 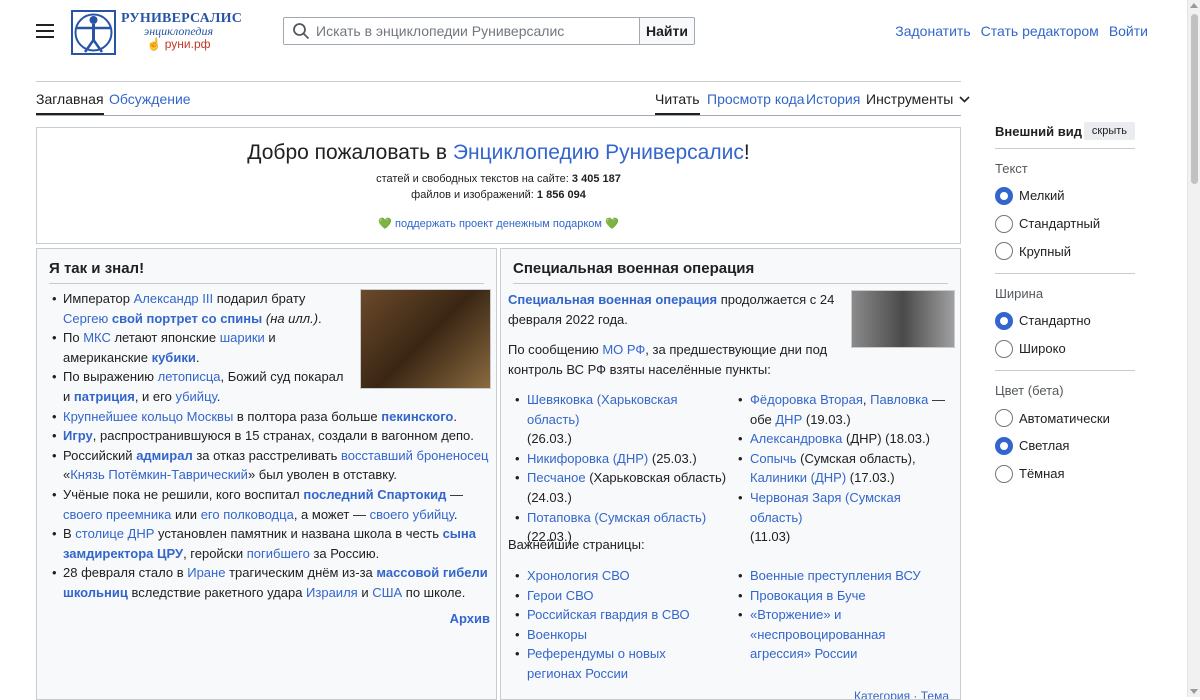 What do you see at coordinates (667, 31) in the screenshot?
I see `search-button: Найти` at bounding box center [667, 31].